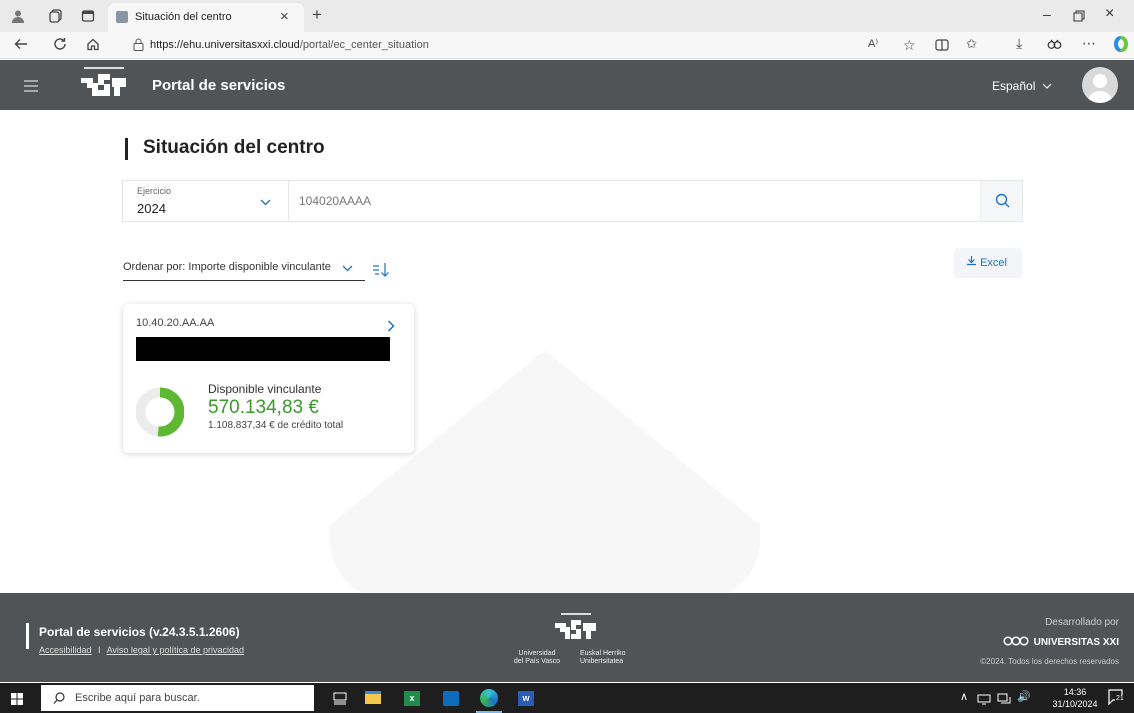 The height and width of the screenshot is (713, 1134). What do you see at coordinates (225, 45) in the screenshot?
I see `url-host: https://ehu.universitasxxi.cloud` at bounding box center [225, 45].